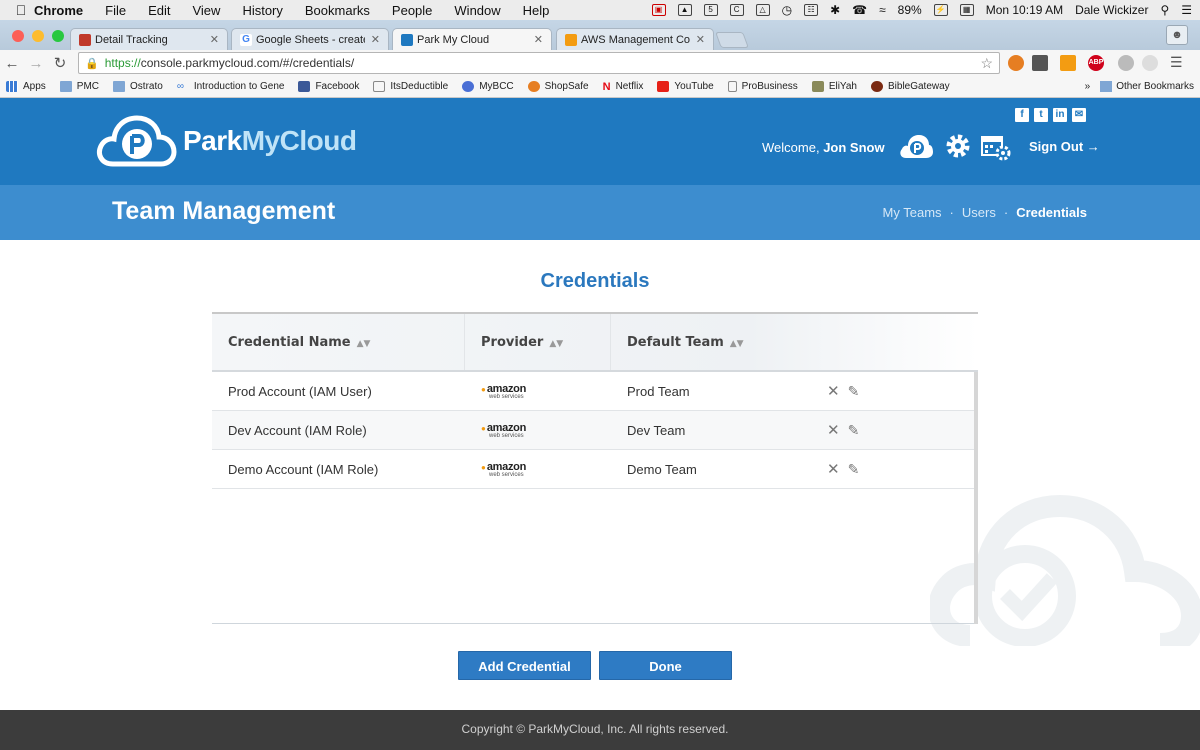 Image resolution: width=1200 pixels, height=750 pixels. I want to click on battery-icon: ⚡, so click(940, 10).